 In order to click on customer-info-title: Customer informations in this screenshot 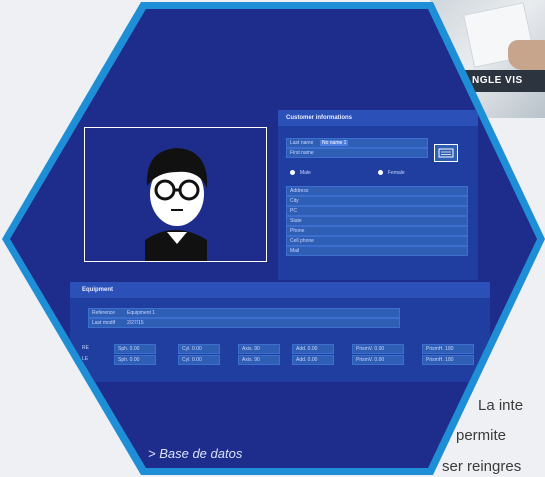, I will do `click(319, 118)`.